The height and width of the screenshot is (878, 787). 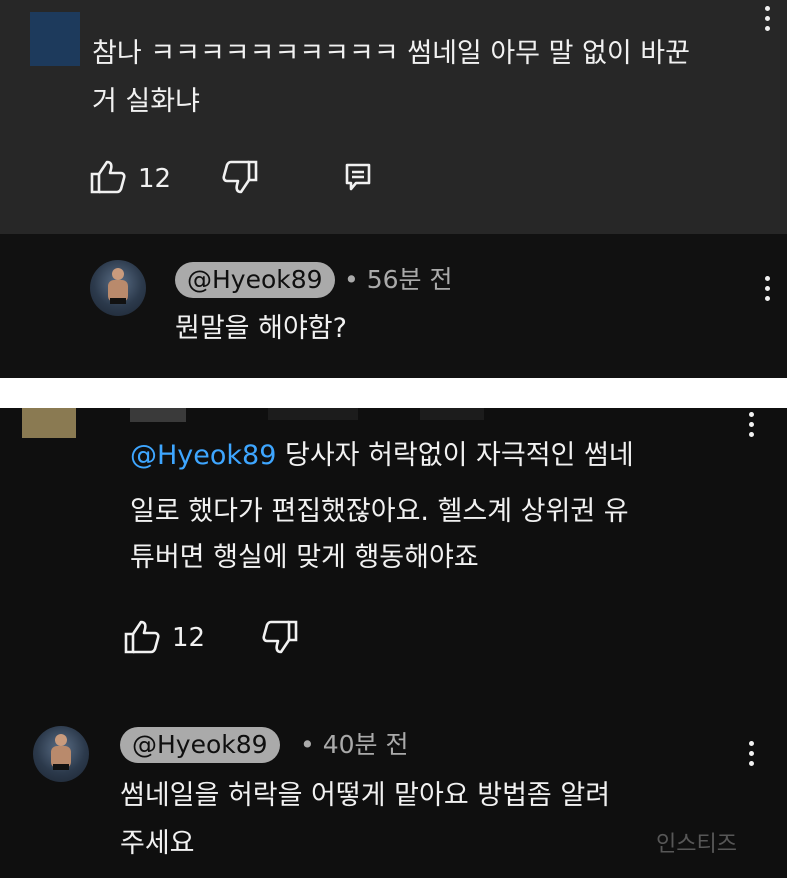 I want to click on comment-text-line-2: 일로 했다가 편집했잖아요. 헬스계 상위권 유, so click(x=379, y=511).